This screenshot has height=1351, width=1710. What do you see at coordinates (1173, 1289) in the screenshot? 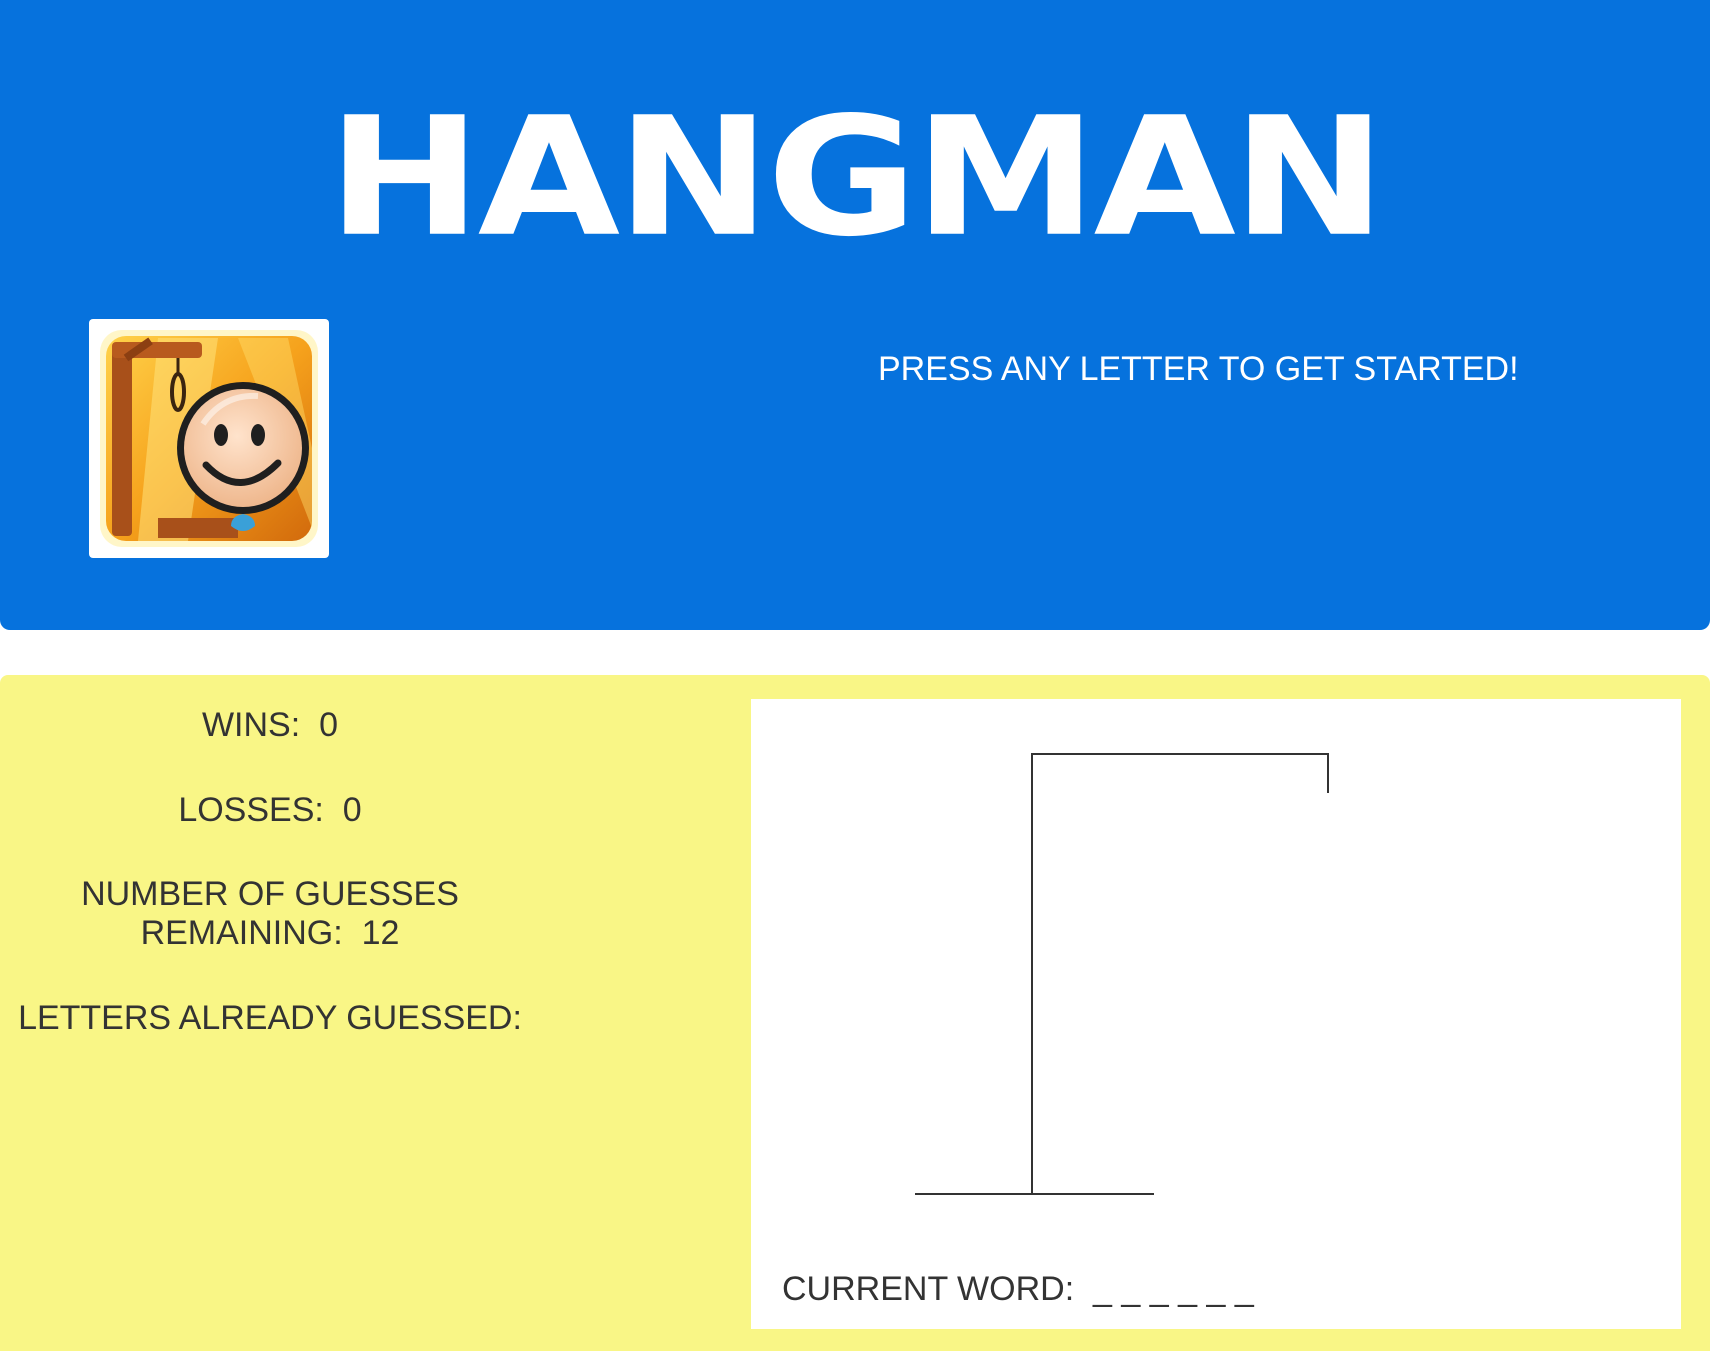
I see `current-word-value: _ _ _ _ _ _` at bounding box center [1173, 1289].